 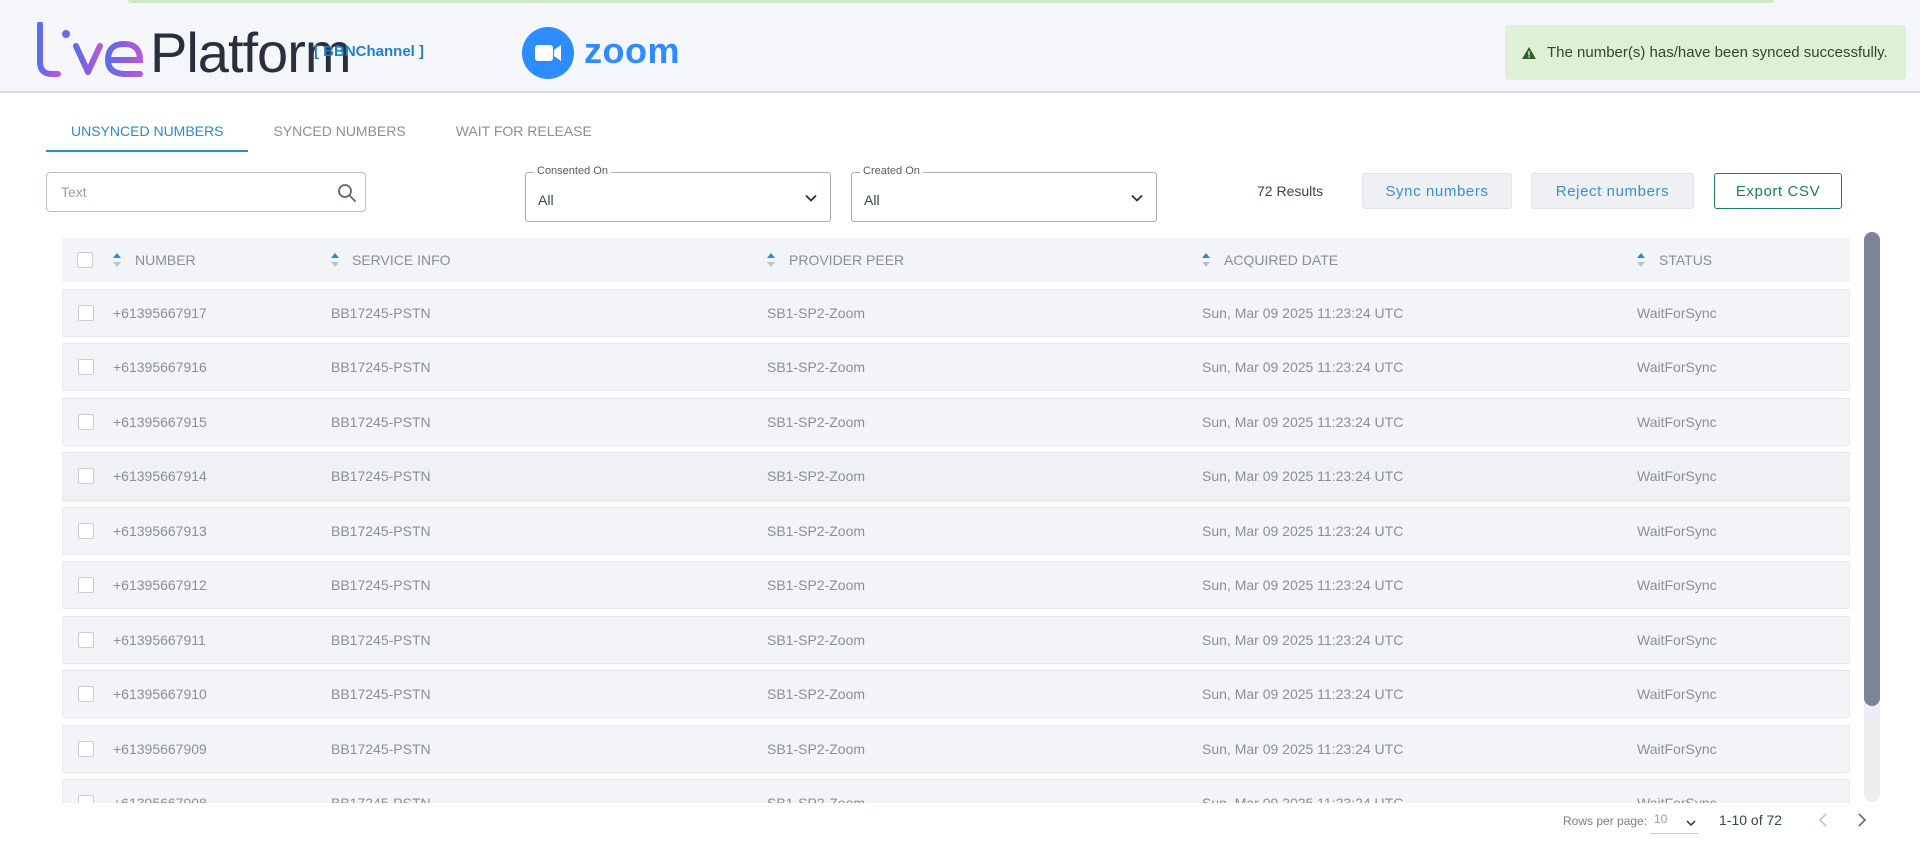 What do you see at coordinates (1281, 260) in the screenshot?
I see `column-header-acquired-date: ACQUIRED DATE` at bounding box center [1281, 260].